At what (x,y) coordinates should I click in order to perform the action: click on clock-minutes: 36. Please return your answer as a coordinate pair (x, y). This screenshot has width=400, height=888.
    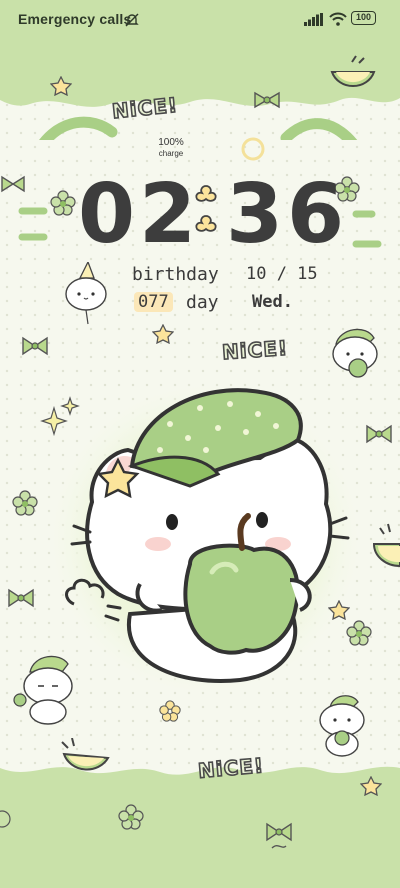
    Looking at the image, I should click on (287, 214).